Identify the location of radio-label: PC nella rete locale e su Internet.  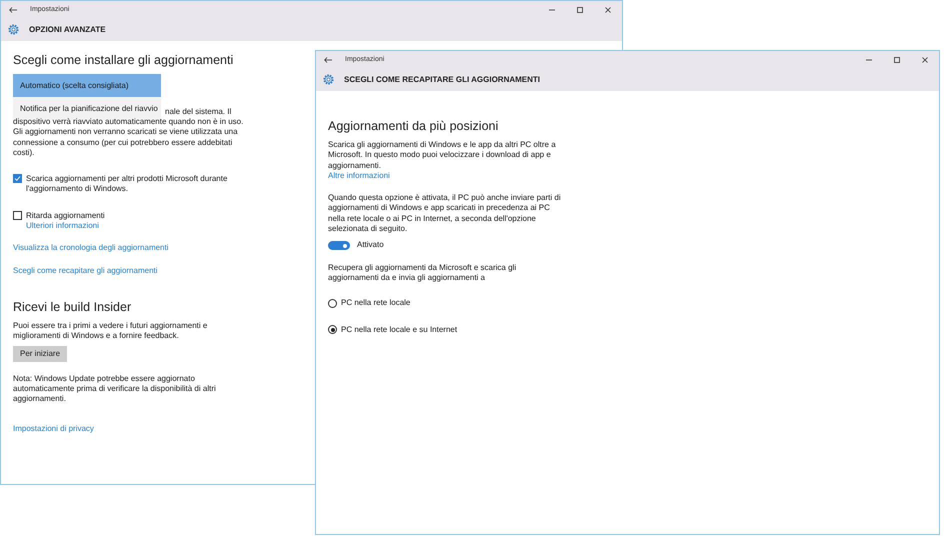
(399, 329).